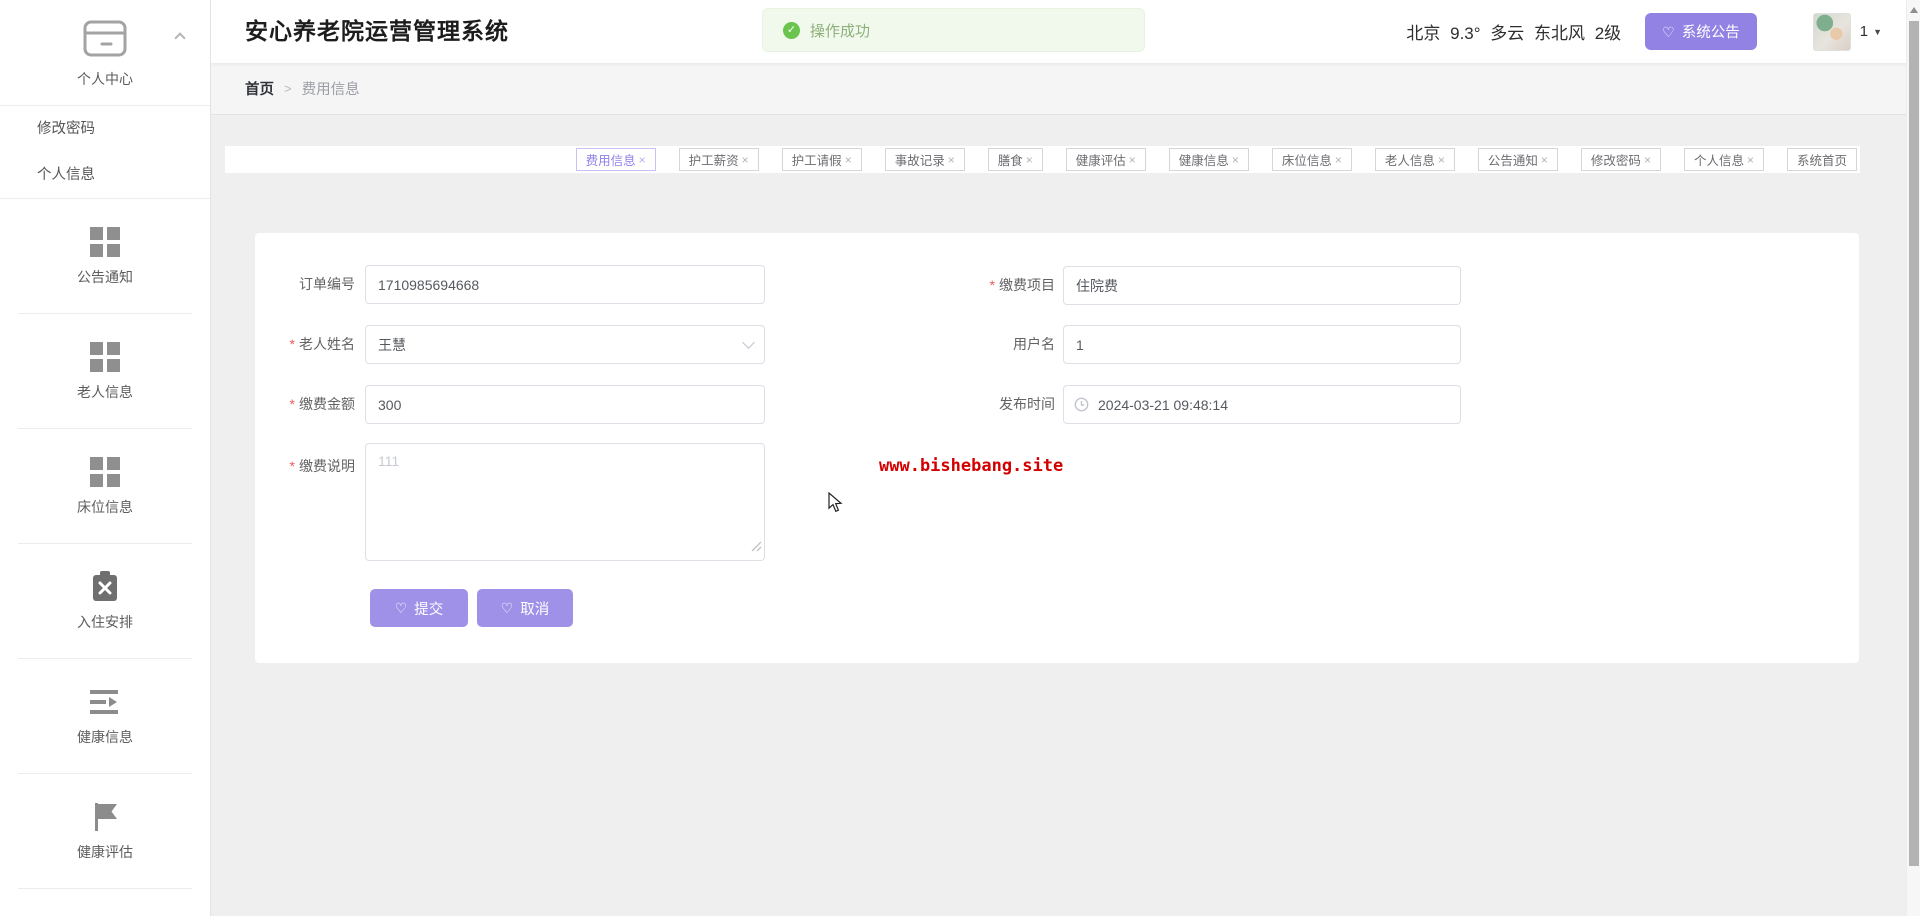  I want to click on tab-caregiver-salary: 护工薪资 ×, so click(718, 159).